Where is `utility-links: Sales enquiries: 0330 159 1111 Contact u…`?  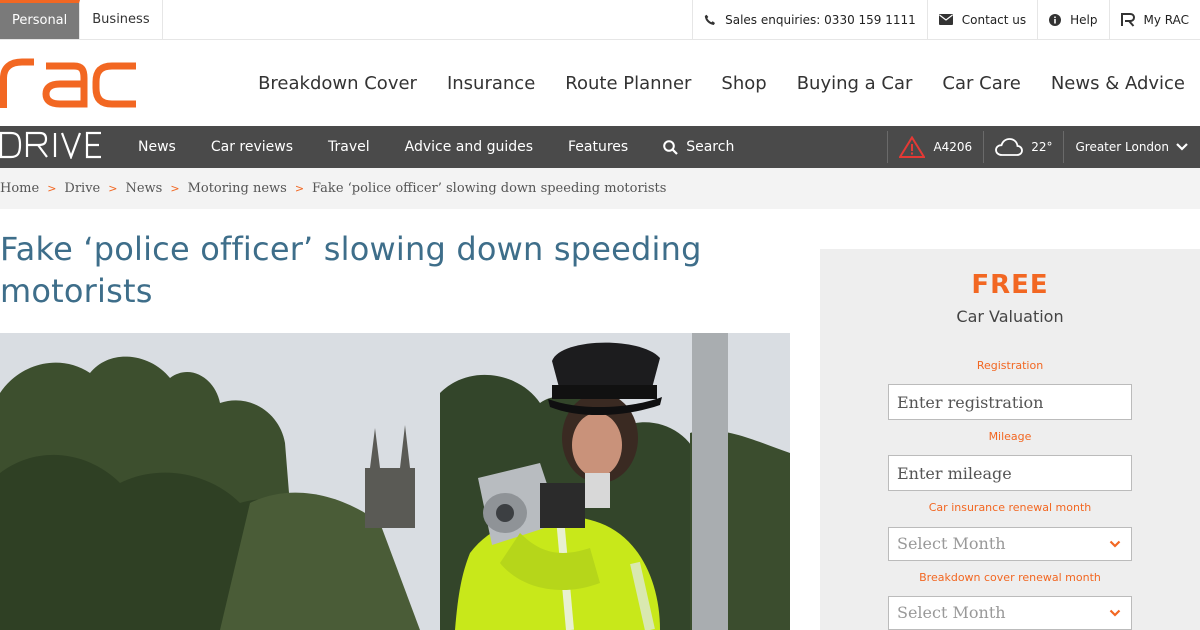 utility-links: Sales enquiries: 0330 159 1111 Contact u… is located at coordinates (946, 19).